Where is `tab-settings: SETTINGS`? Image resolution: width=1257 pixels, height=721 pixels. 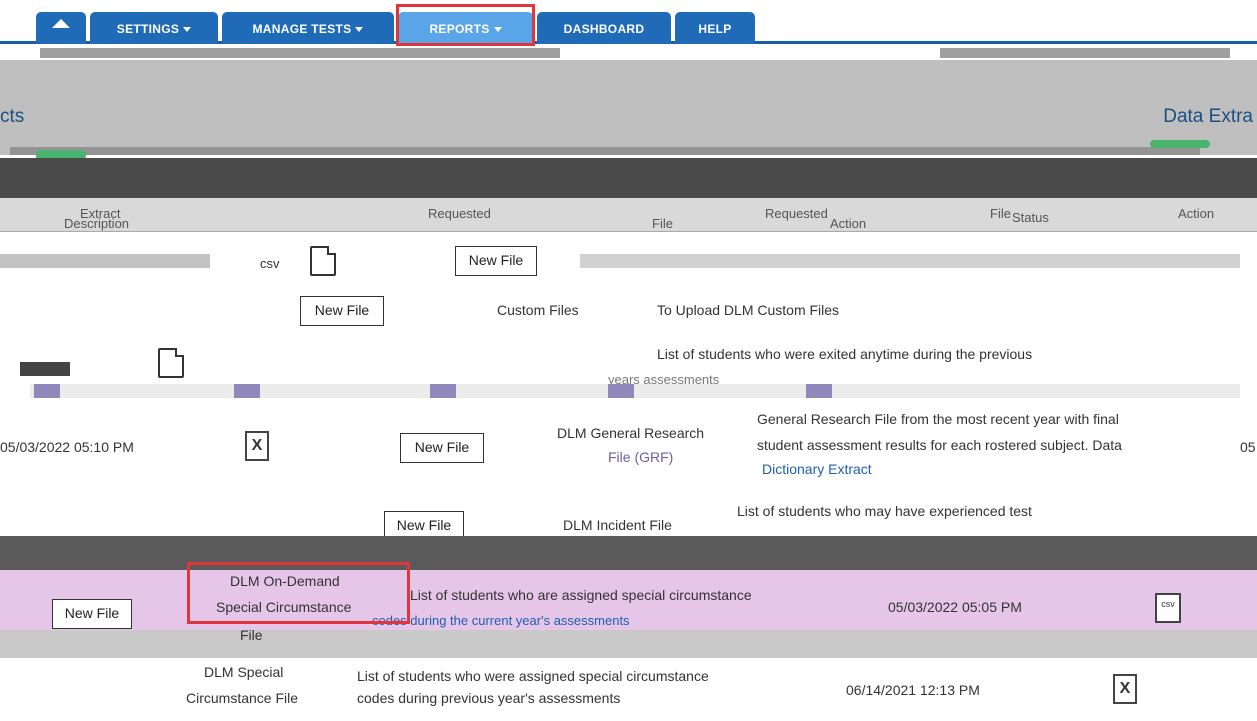
tab-settings: SETTINGS is located at coordinates (154, 28).